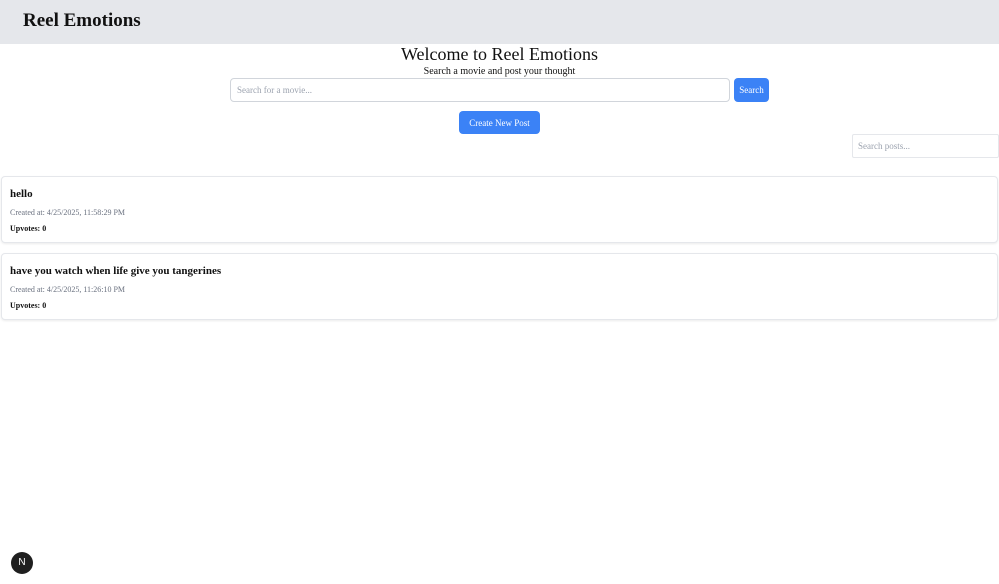  Describe the element at coordinates (21, 194) in the screenshot. I see `post-title: hello` at that location.